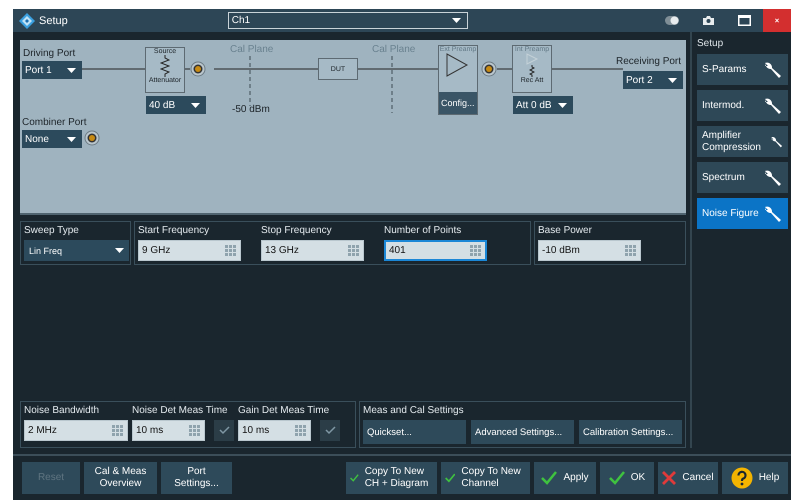 The height and width of the screenshot is (500, 791). What do you see at coordinates (565, 230) in the screenshot?
I see `field-label: Base Power` at bounding box center [565, 230].